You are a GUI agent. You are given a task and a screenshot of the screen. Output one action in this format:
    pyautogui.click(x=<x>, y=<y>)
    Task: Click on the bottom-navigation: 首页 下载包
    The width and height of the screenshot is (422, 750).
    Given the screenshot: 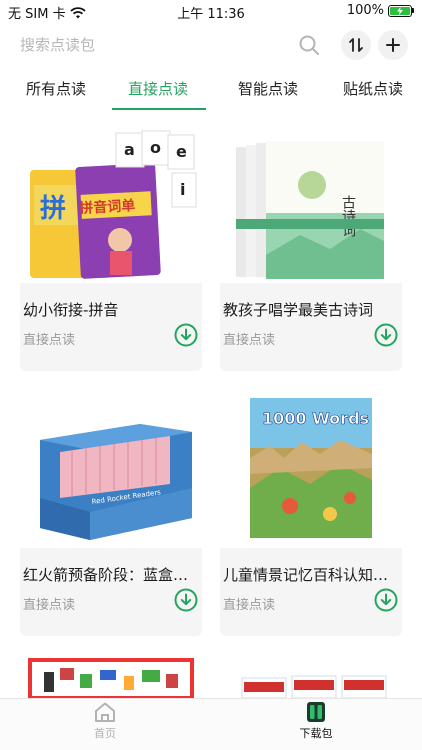 What is the action you would take?
    pyautogui.click(x=211, y=724)
    